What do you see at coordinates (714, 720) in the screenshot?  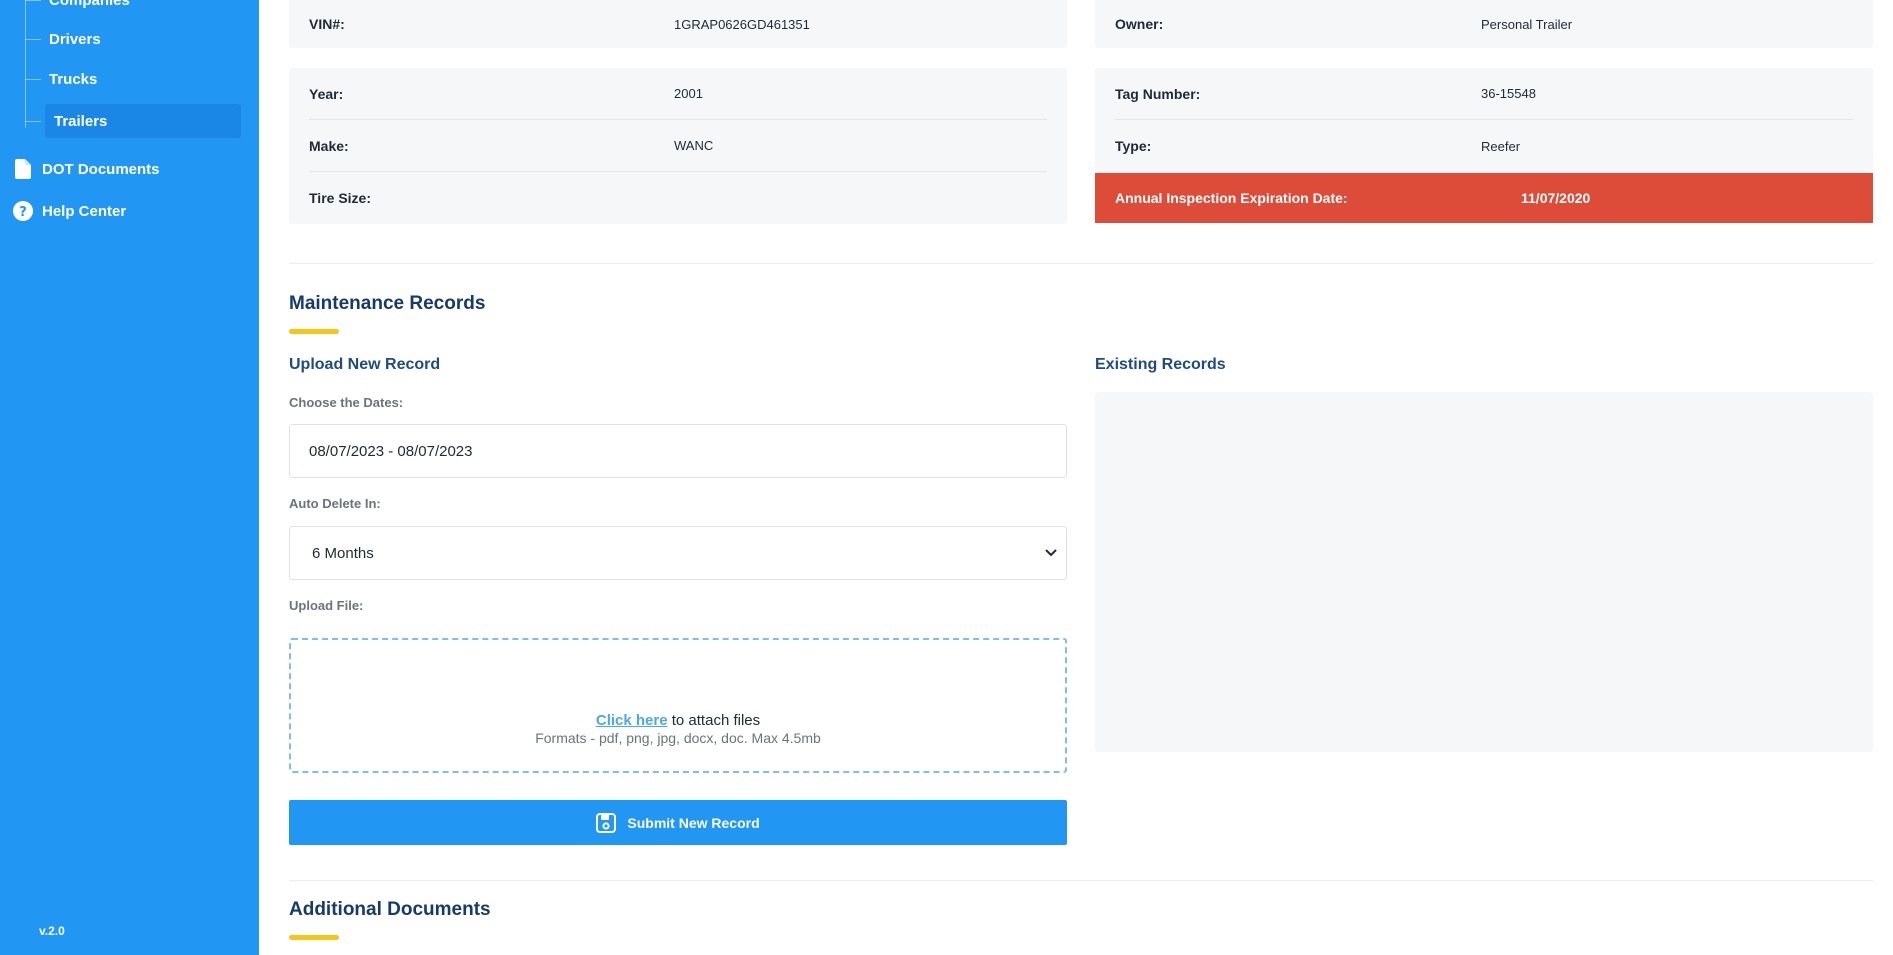 I see `attach-files-text: to attach files` at bounding box center [714, 720].